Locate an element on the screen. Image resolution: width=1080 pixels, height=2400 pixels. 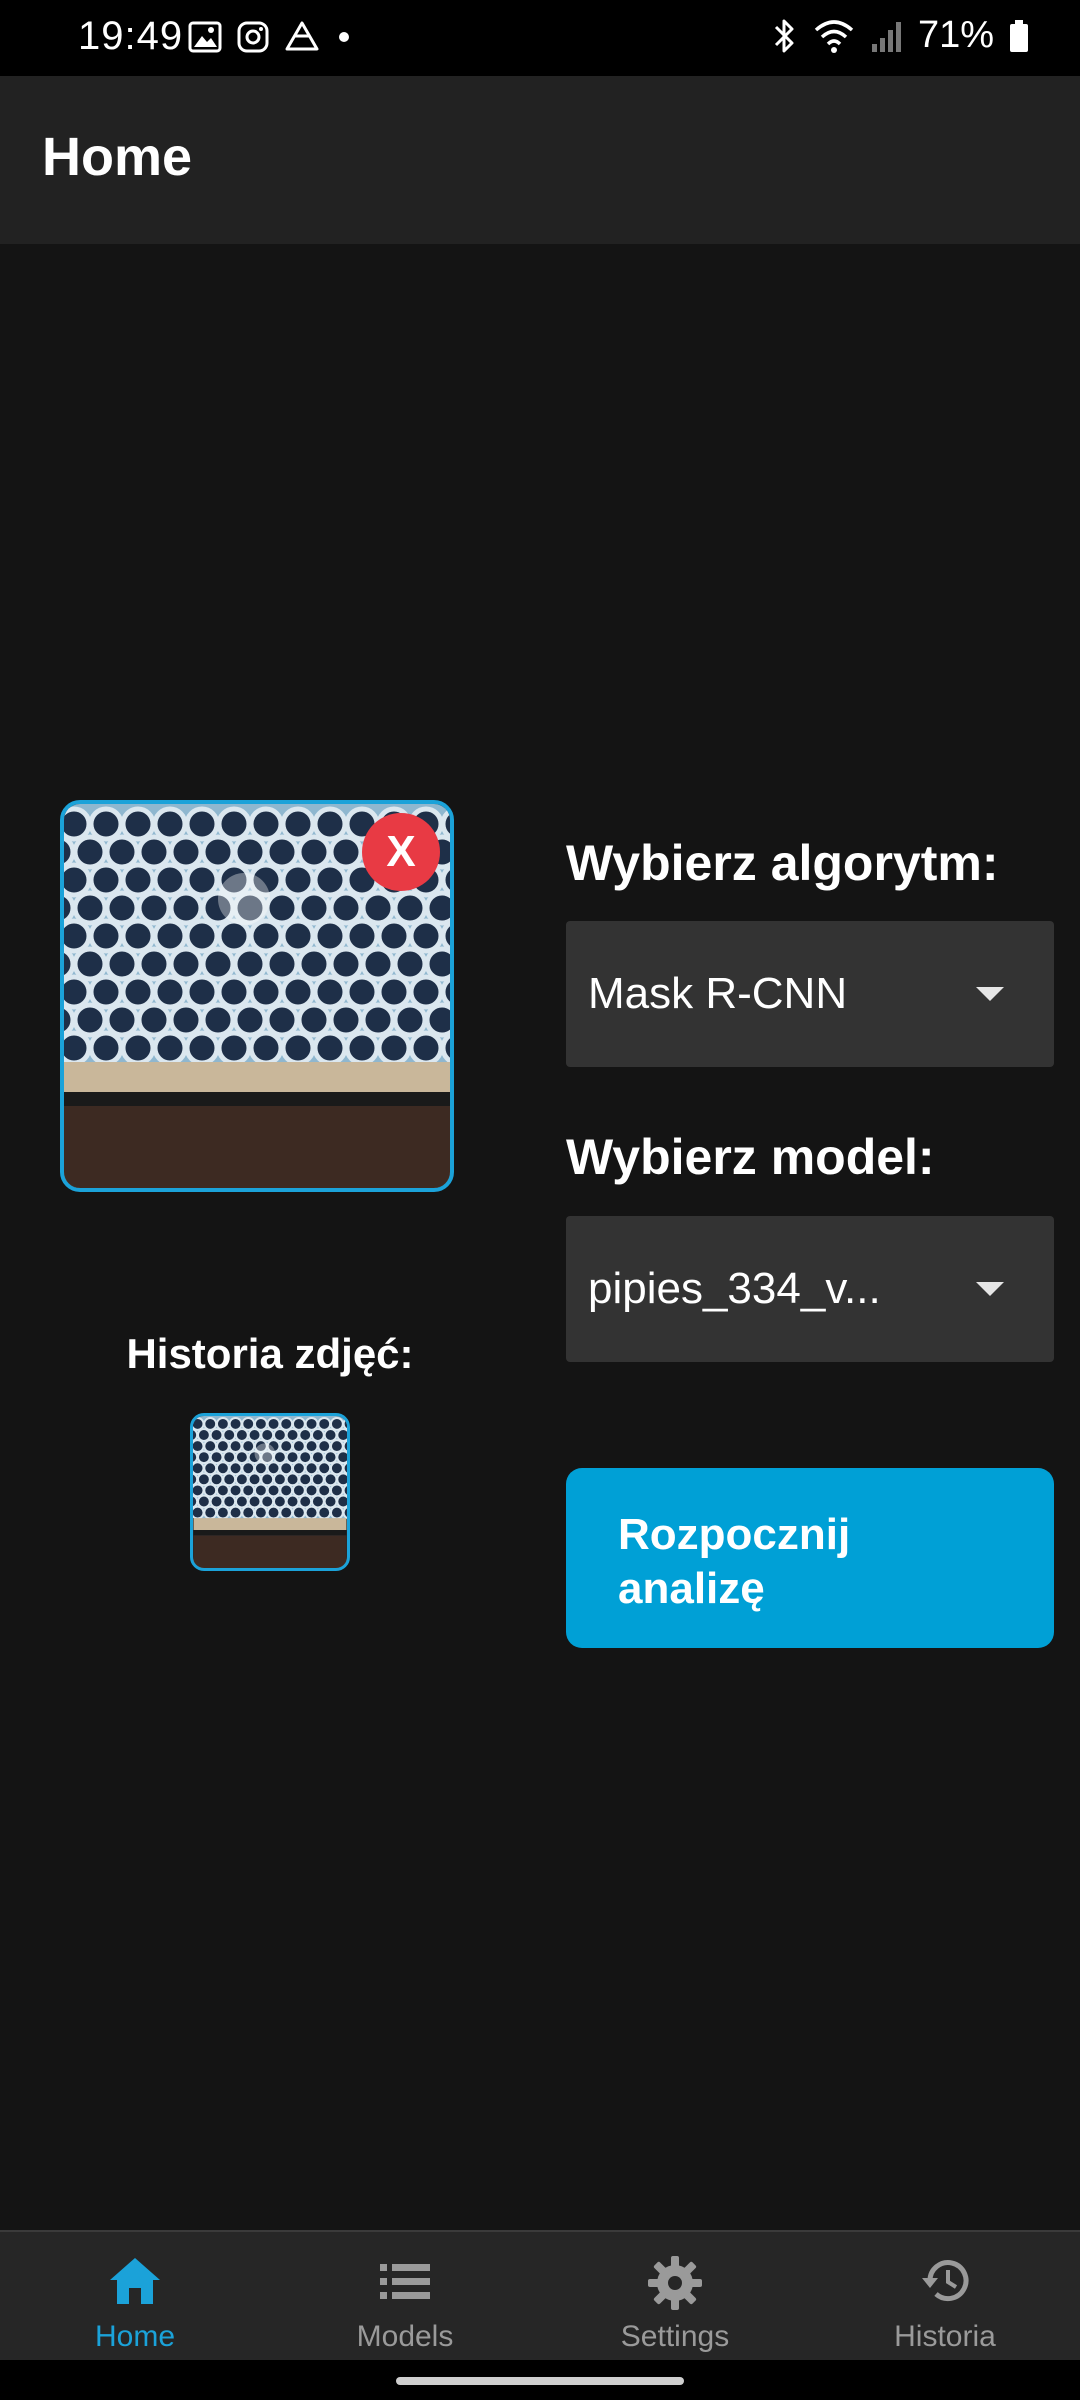
bluetooth-icon is located at coordinates (784, 35).